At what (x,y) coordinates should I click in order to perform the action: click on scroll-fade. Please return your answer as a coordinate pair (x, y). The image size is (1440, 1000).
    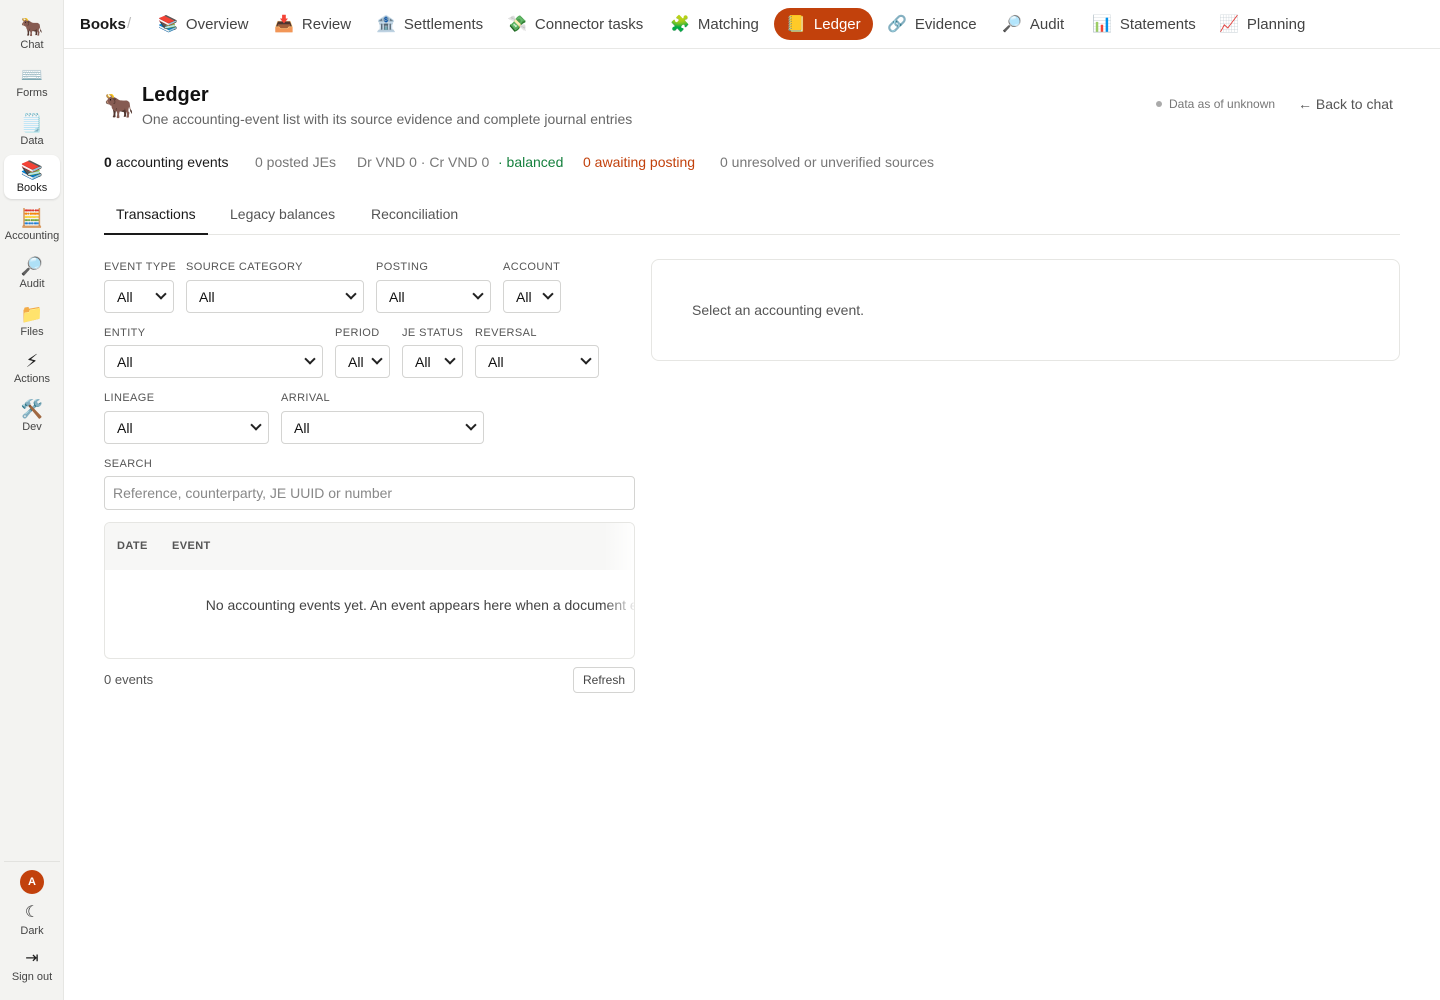
    Looking at the image, I should click on (619, 590).